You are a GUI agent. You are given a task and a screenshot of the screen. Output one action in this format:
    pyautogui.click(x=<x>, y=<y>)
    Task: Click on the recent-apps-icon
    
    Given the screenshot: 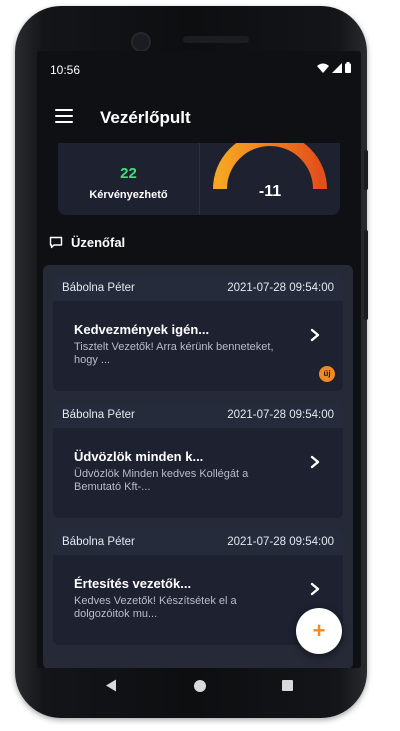 What is the action you would take?
    pyautogui.click(x=287, y=685)
    